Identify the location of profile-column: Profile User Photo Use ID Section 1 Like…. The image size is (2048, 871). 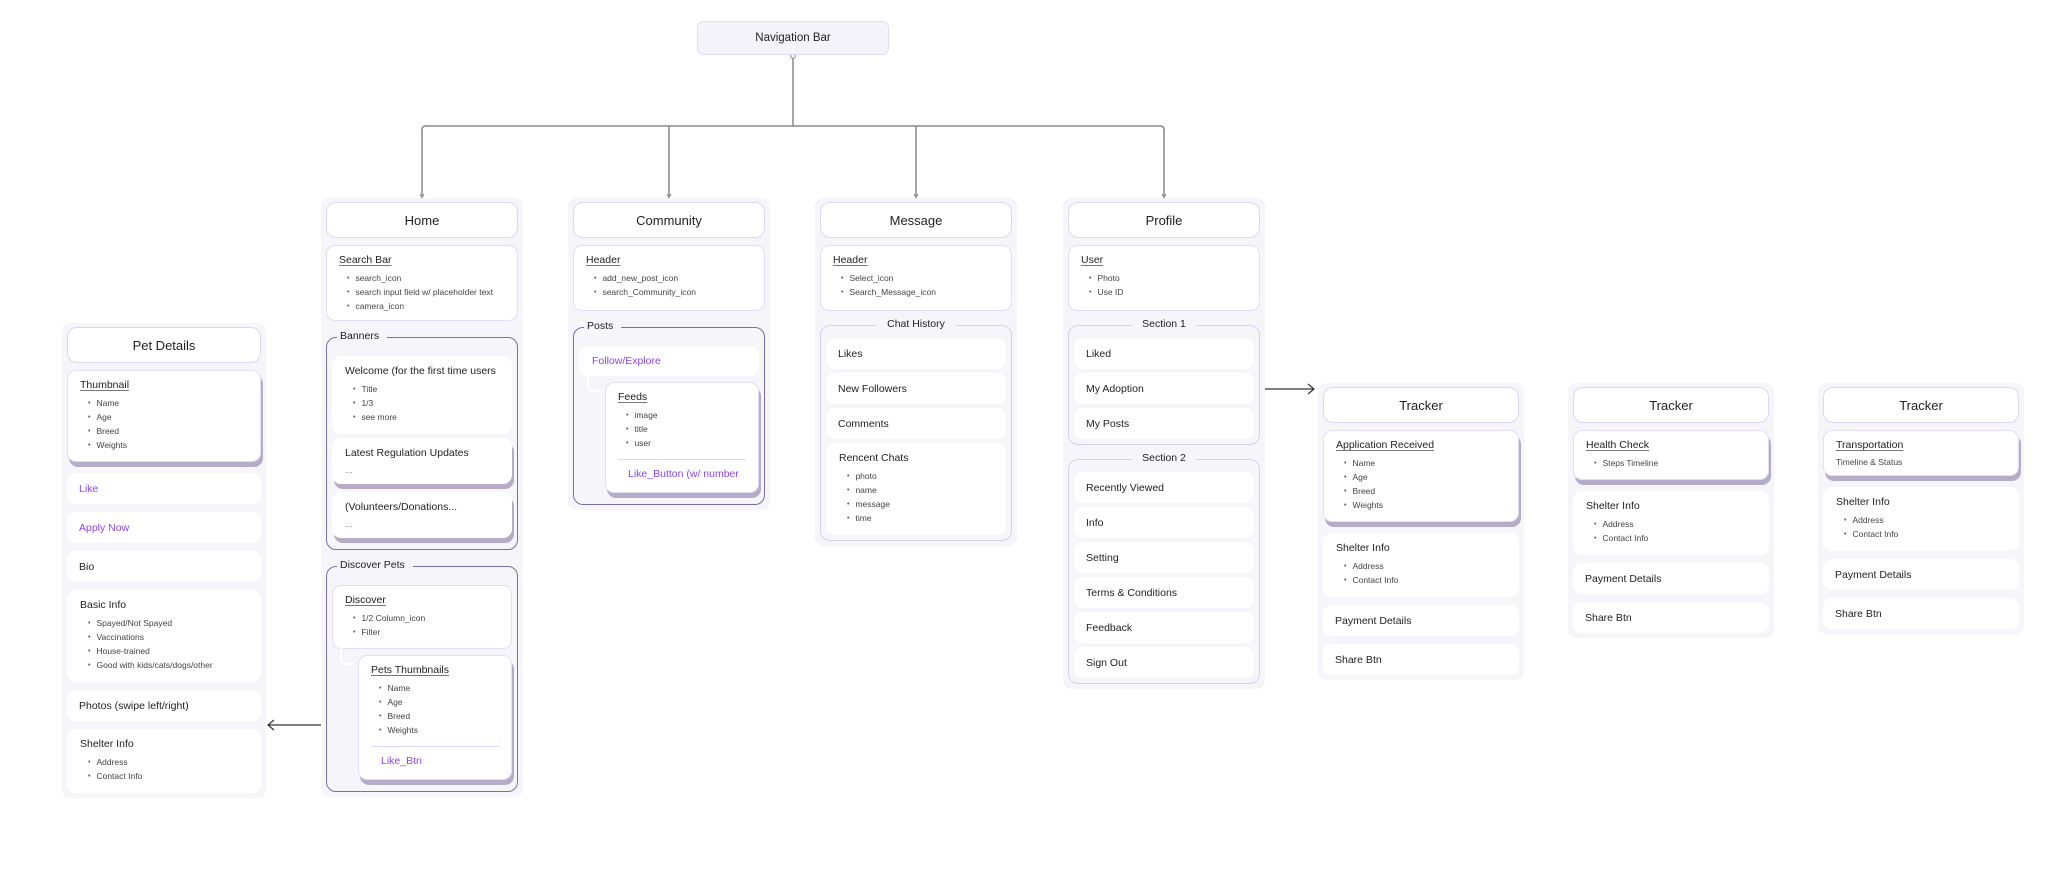
(1164, 443).